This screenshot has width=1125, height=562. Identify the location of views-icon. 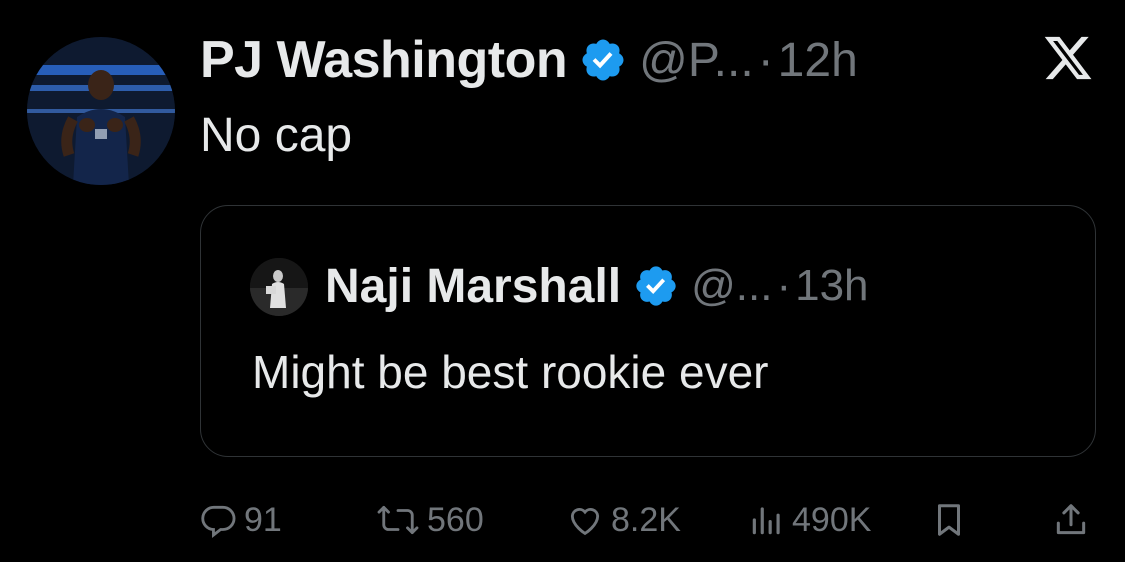
(766, 521).